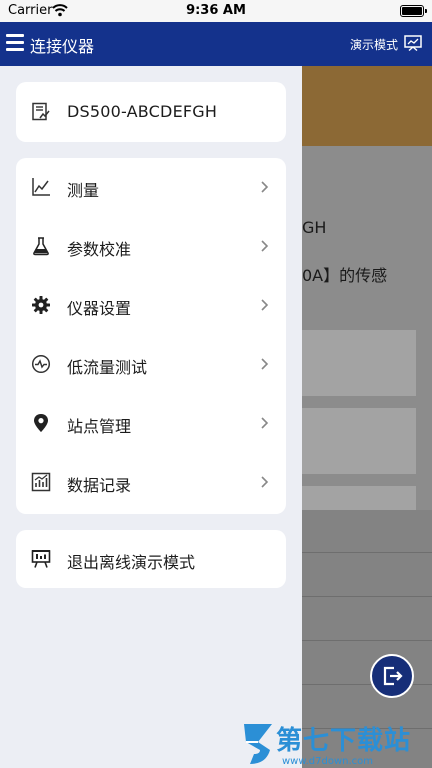  I want to click on menu-item-label: 参数校准, so click(99, 249).